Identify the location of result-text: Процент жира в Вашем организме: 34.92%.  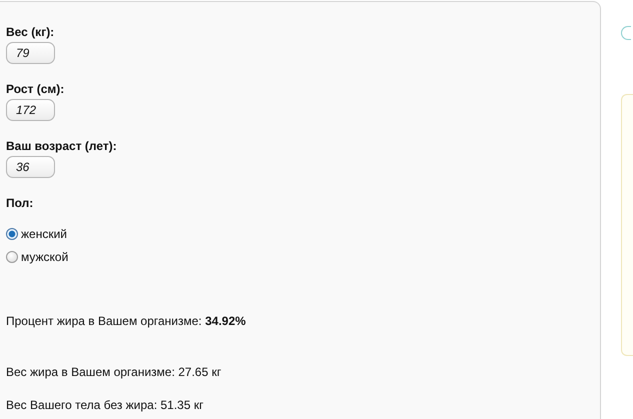
(126, 321).